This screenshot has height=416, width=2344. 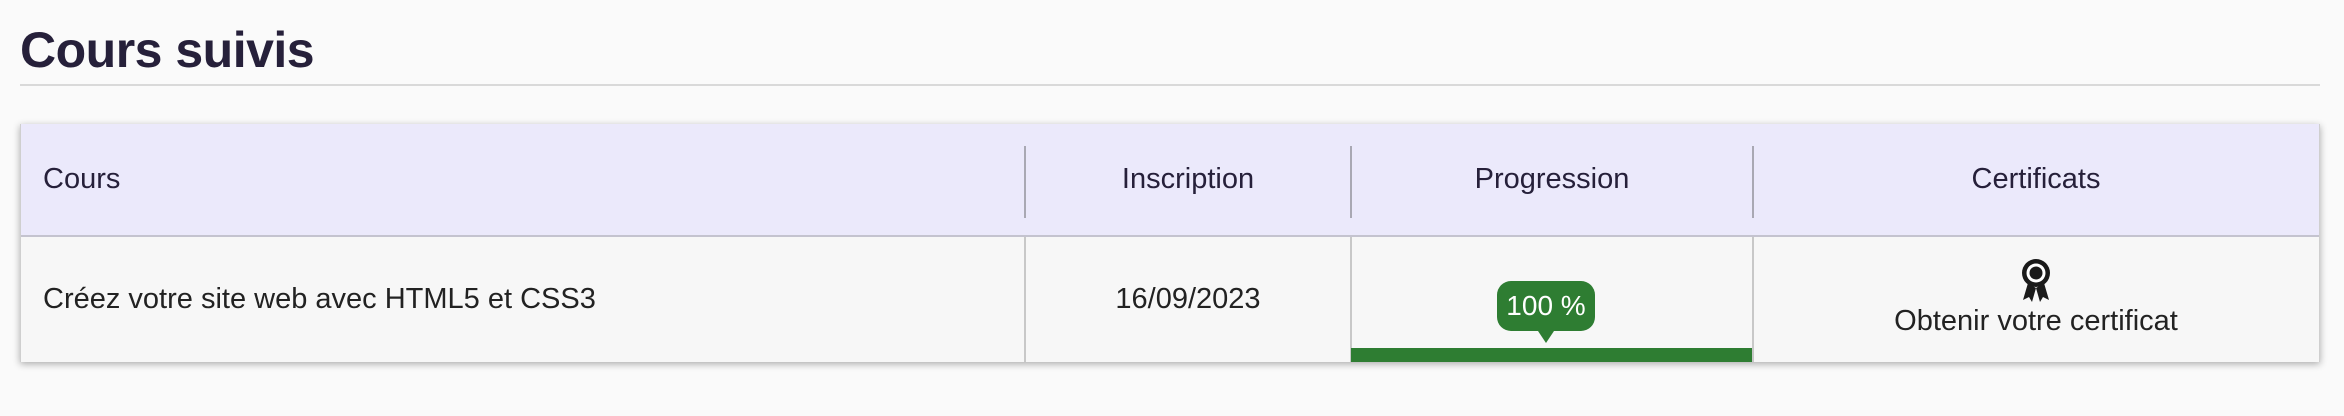 I want to click on column-header-enrollment: Inscription, so click(x=1188, y=179).